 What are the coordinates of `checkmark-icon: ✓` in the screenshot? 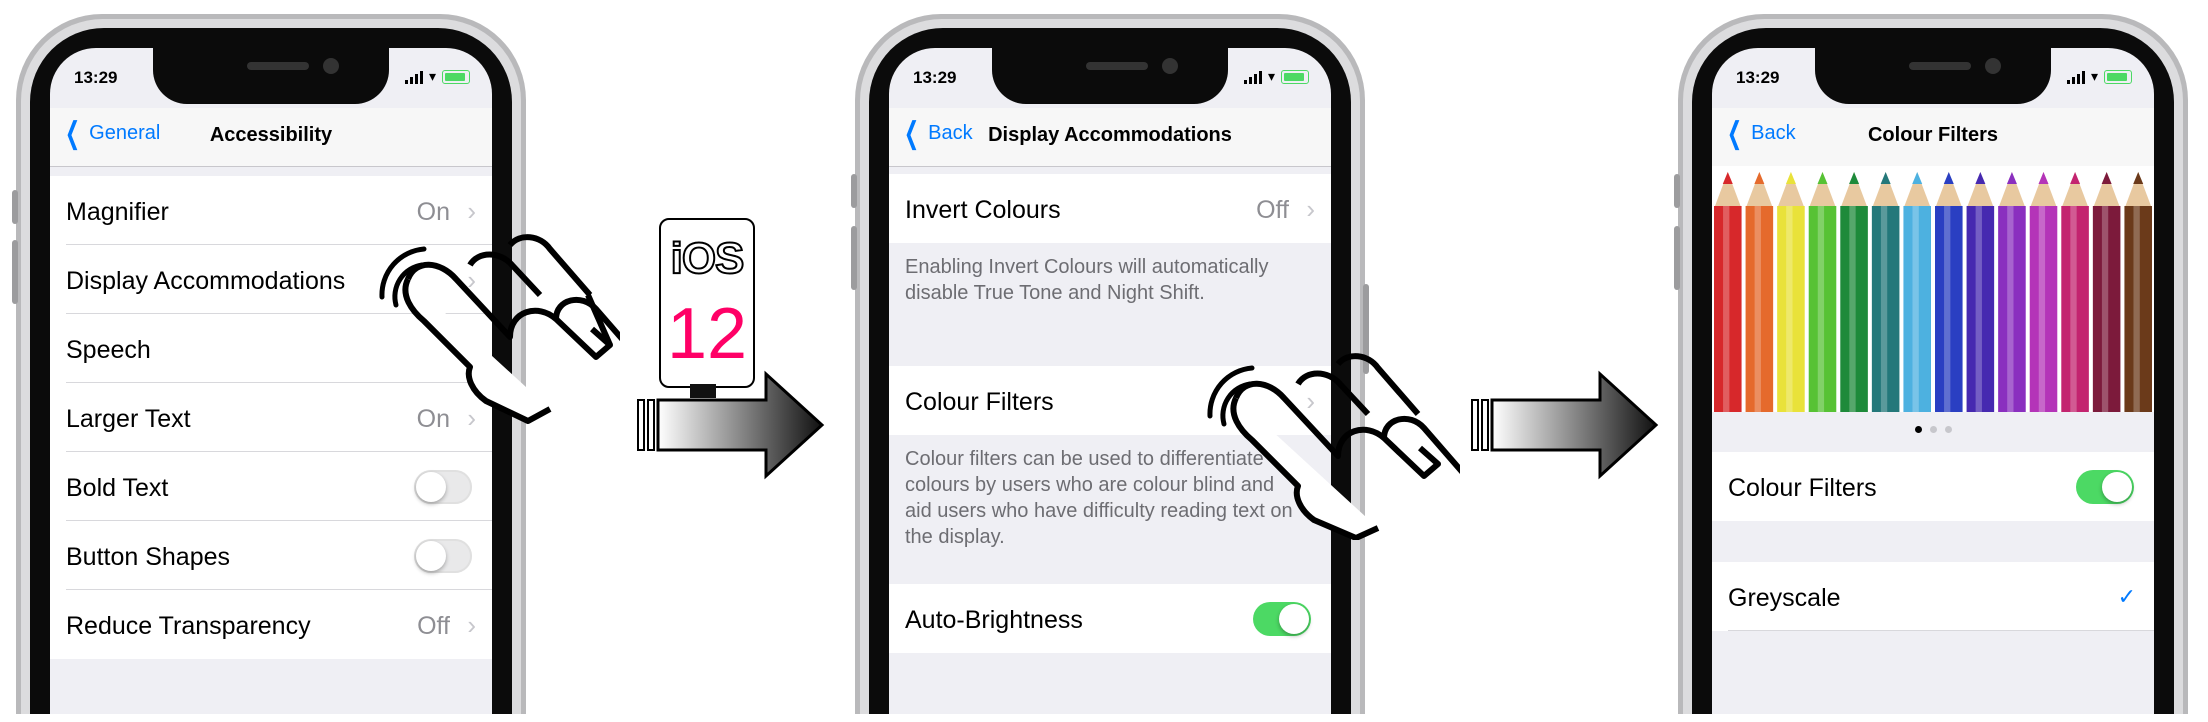 It's located at (2126, 596).